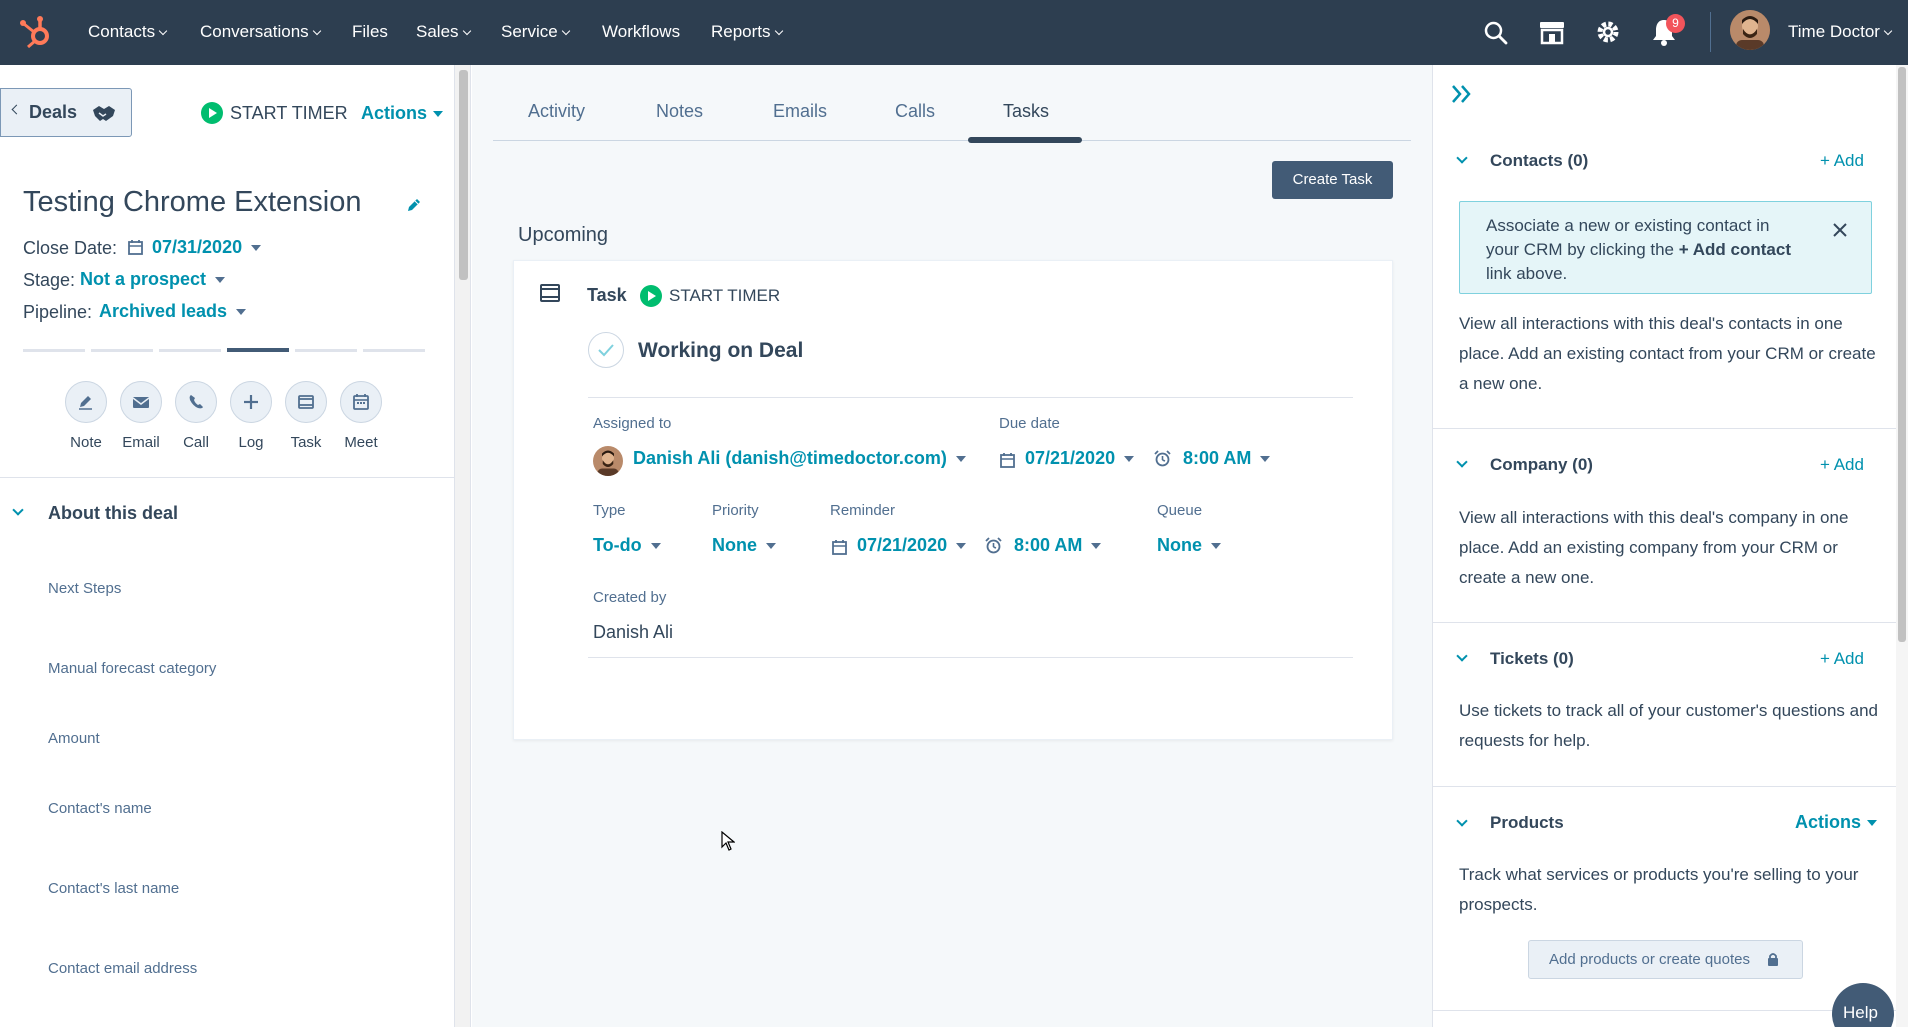 This screenshot has width=1908, height=1027. What do you see at coordinates (632, 423) in the screenshot?
I see `assigned-to-label: Assigned to` at bounding box center [632, 423].